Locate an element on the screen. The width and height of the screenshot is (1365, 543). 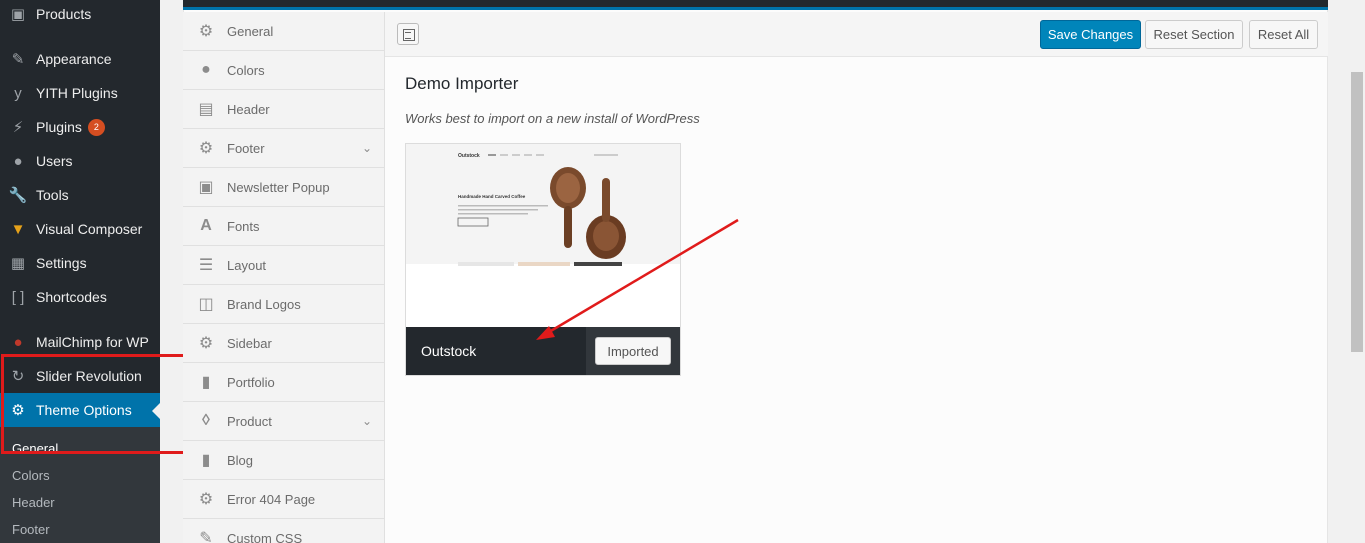
font-icon: A is located at coordinates (206, 225).